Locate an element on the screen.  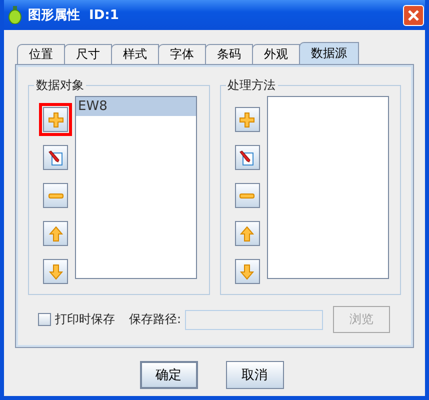
tab: 数据源 is located at coordinates (329, 53).